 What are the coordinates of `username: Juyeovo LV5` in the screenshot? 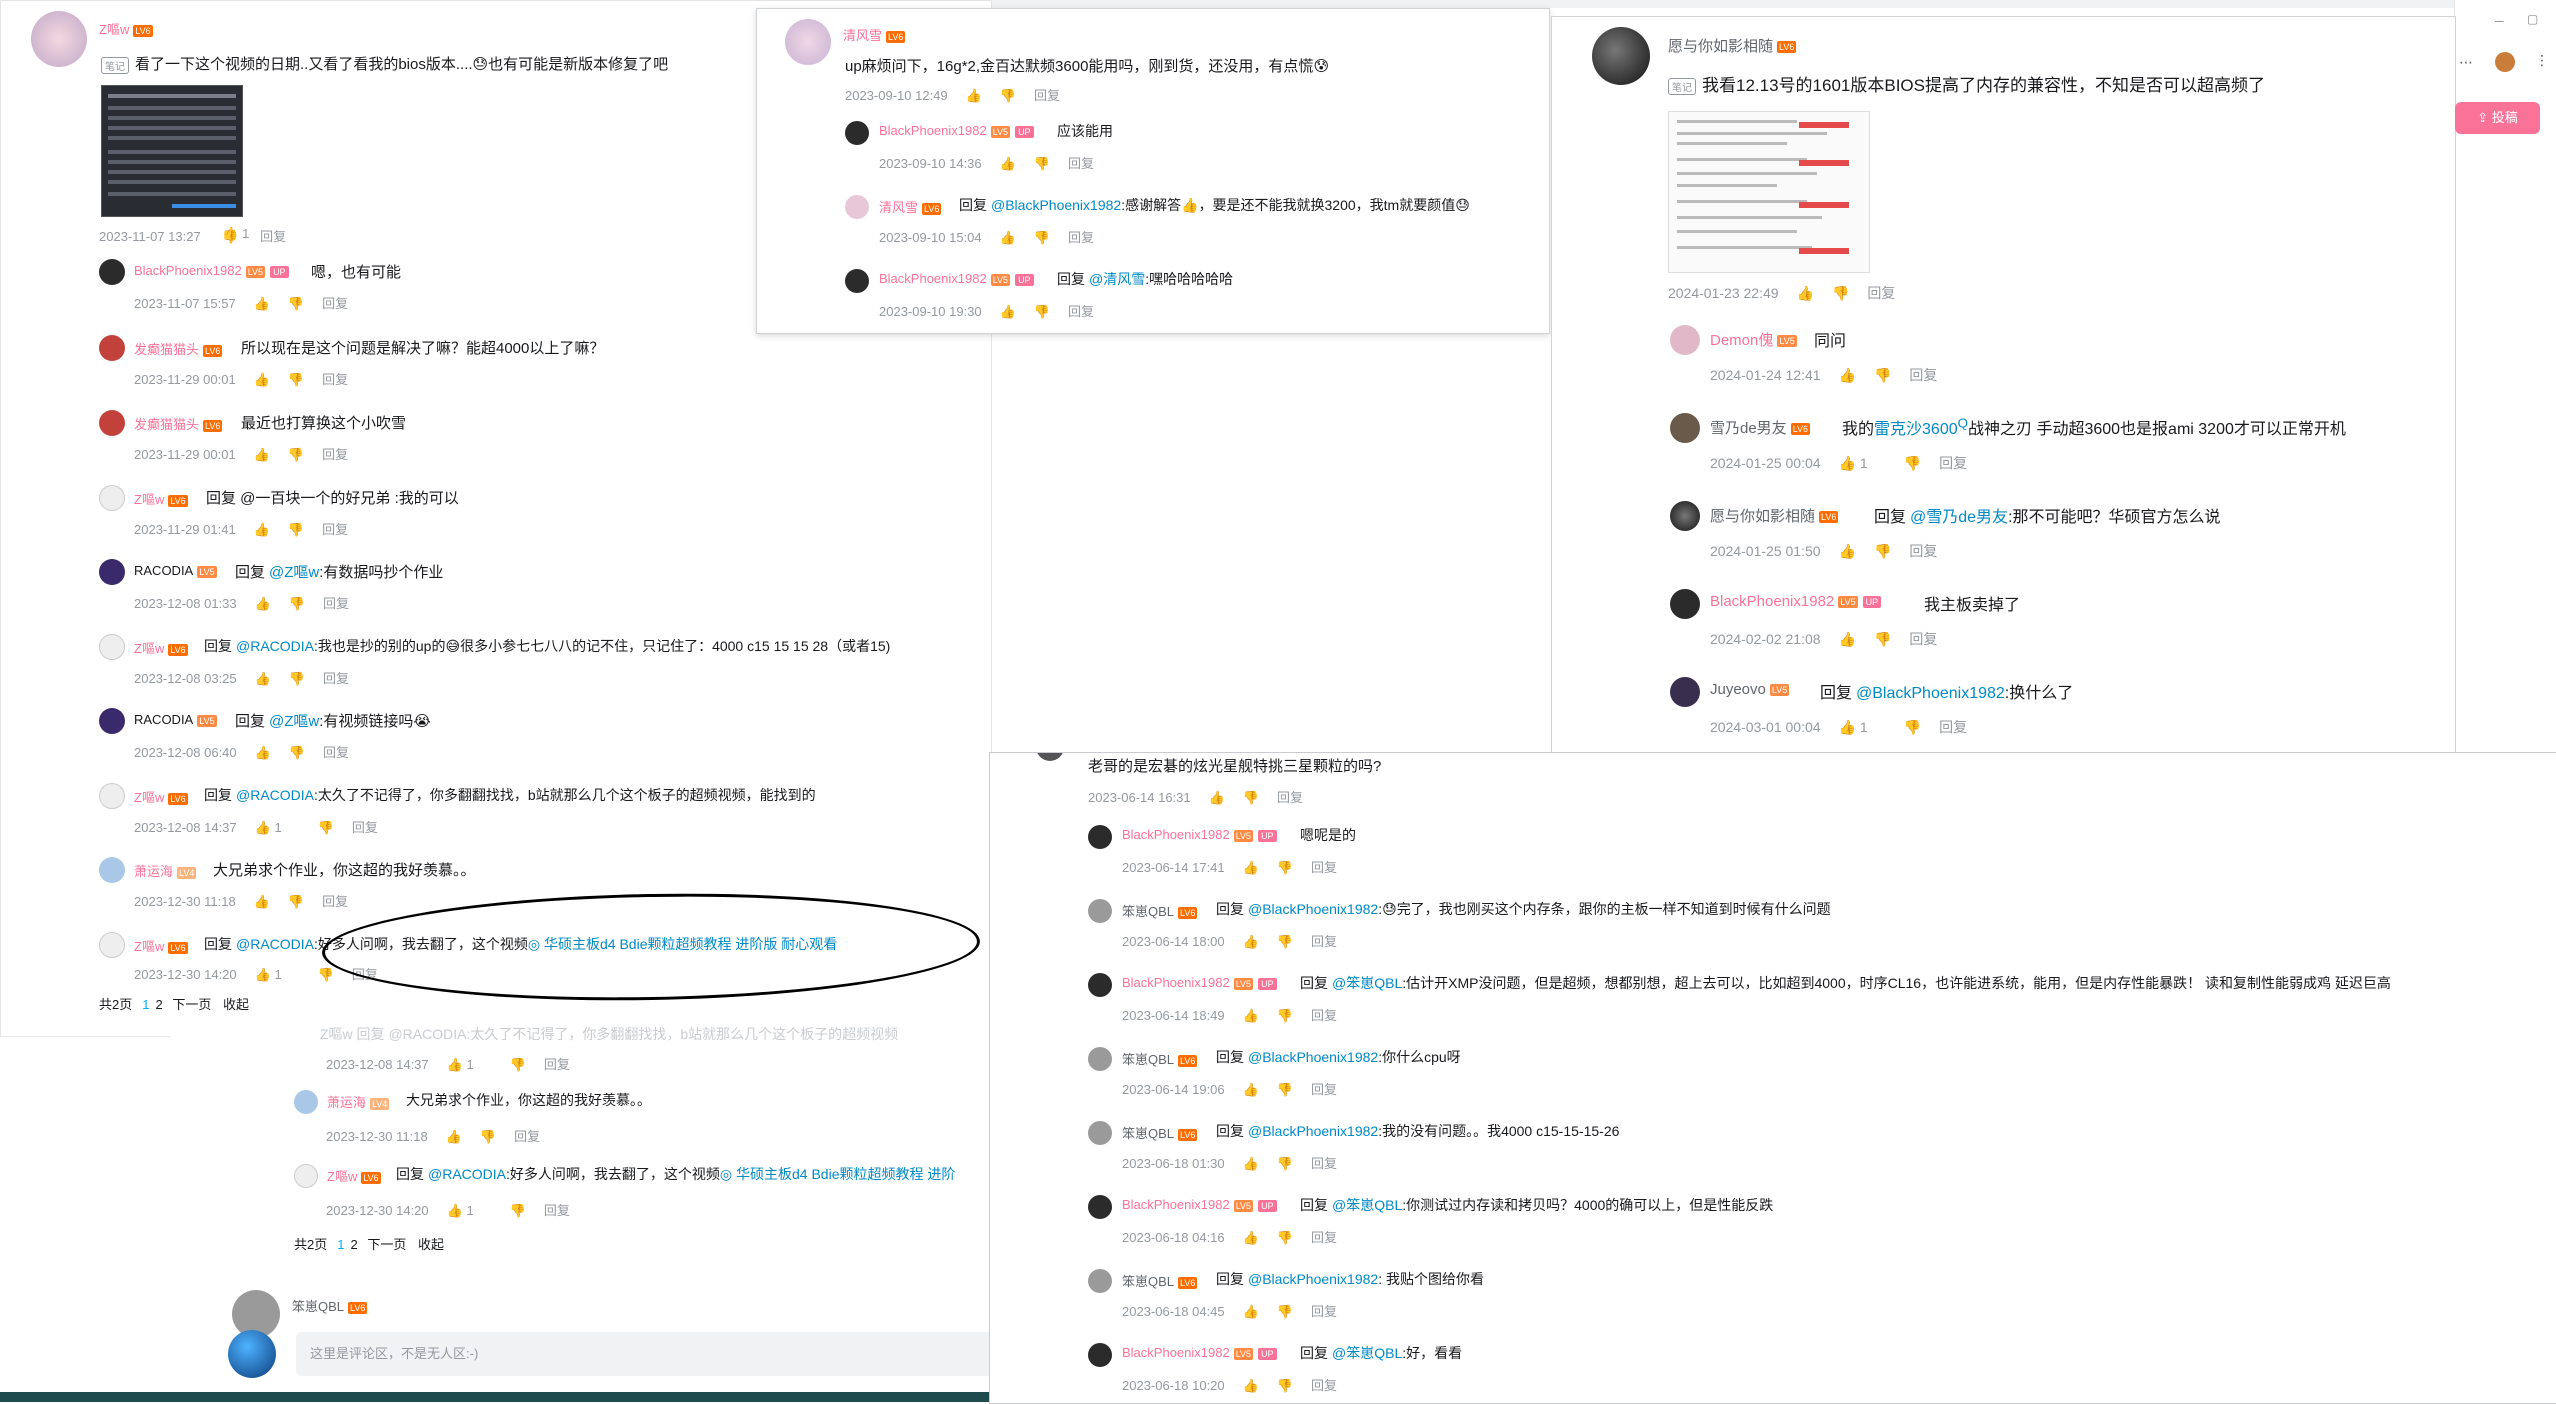 It's located at (1750, 689).